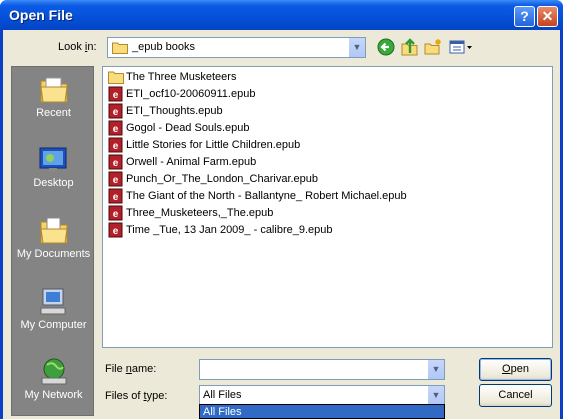 Image resolution: width=563 pixels, height=419 pixels. What do you see at coordinates (229, 230) in the screenshot?
I see `file-name: Time _Tue, 13 Jan 2009_ - calibre_9.epub` at bounding box center [229, 230].